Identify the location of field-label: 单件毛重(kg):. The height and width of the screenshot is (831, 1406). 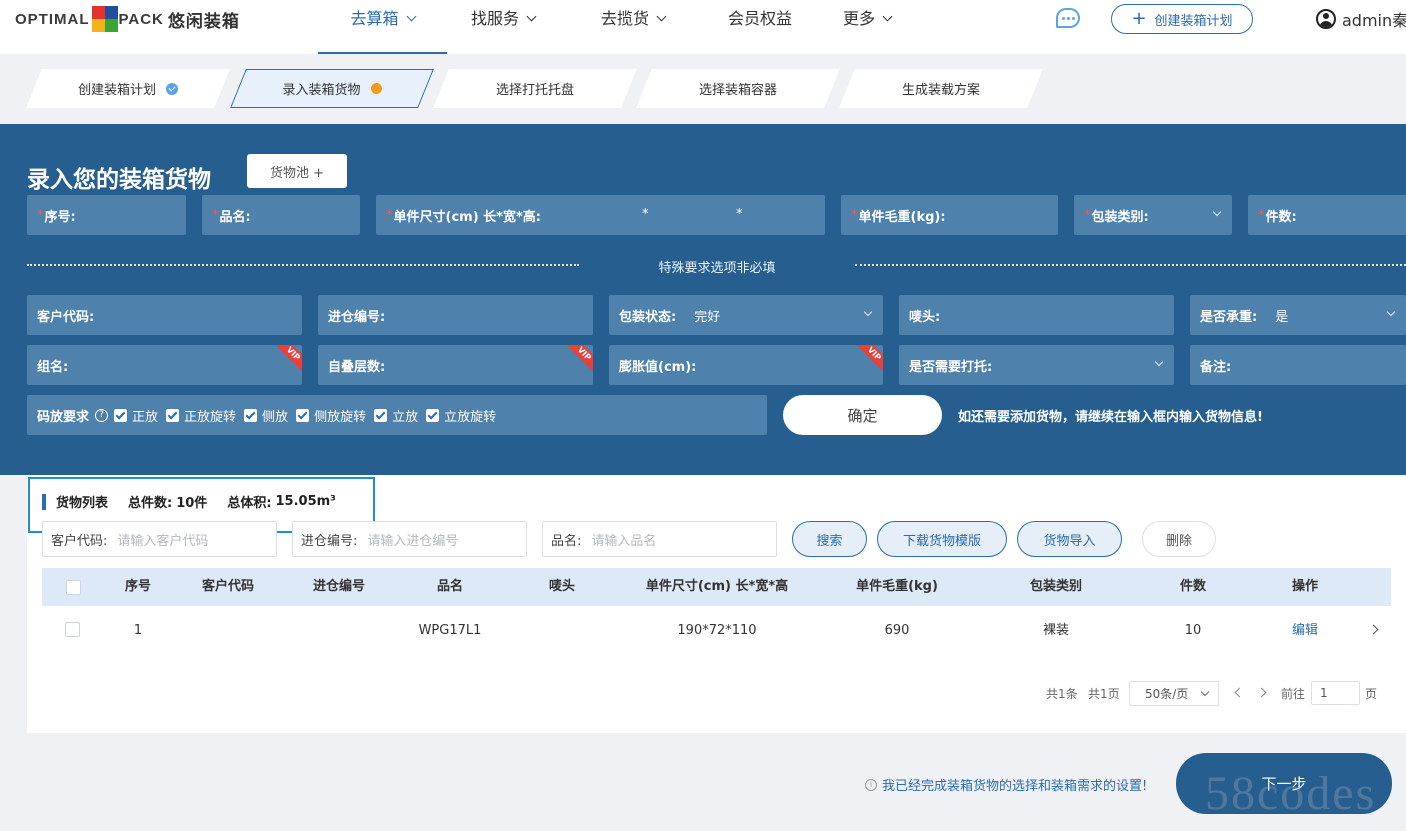
(902, 217).